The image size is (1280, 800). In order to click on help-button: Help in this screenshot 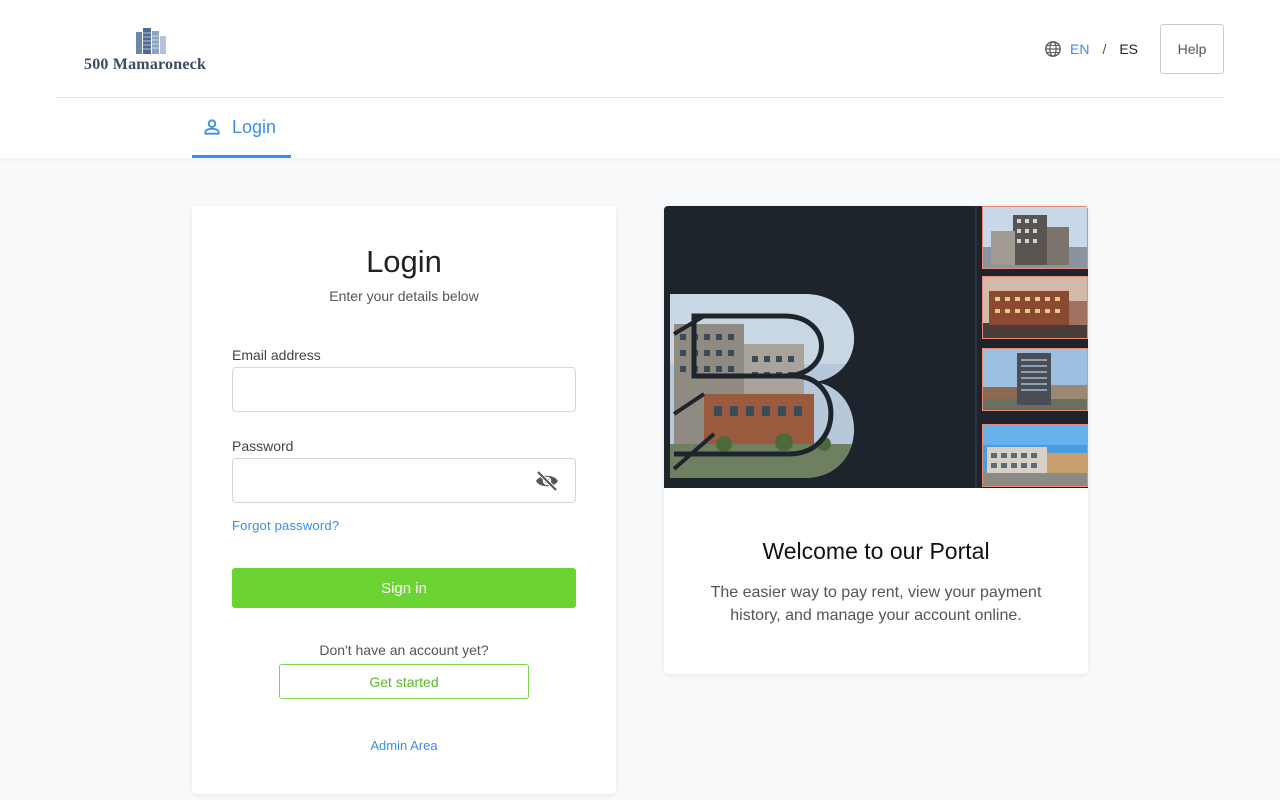, I will do `click(1192, 49)`.